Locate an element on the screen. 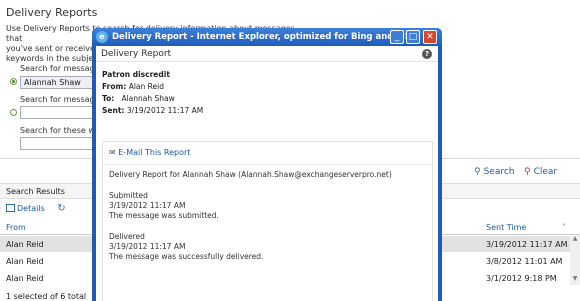  submitted-message: The message was submitted. is located at coordinates (164, 215).